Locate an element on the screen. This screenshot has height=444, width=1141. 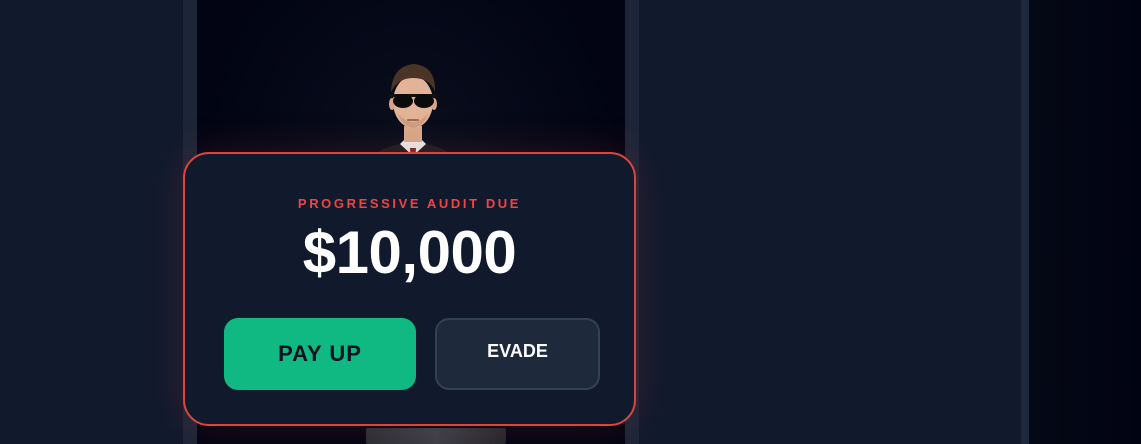
pay-up-button: PAY UP is located at coordinates (320, 354).